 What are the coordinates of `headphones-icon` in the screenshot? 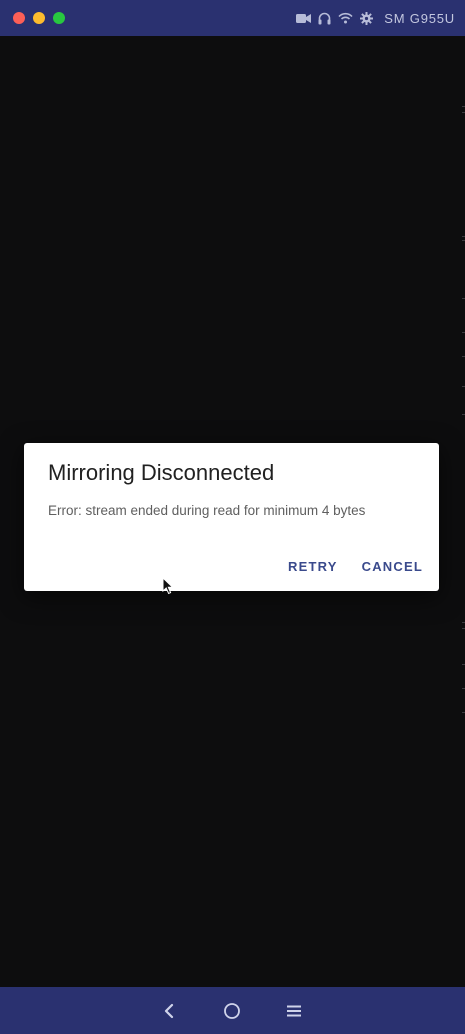 It's located at (324, 18).